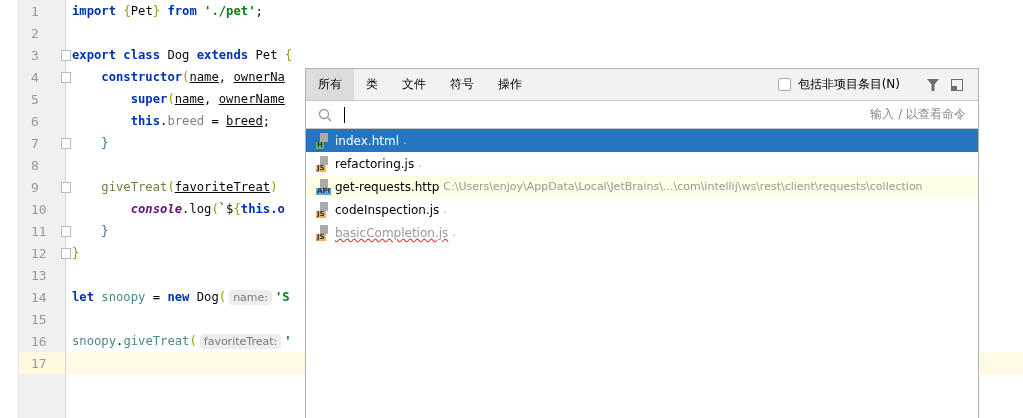 The height and width of the screenshot is (418, 1023). What do you see at coordinates (957, 84) in the screenshot?
I see `window-icon` at bounding box center [957, 84].